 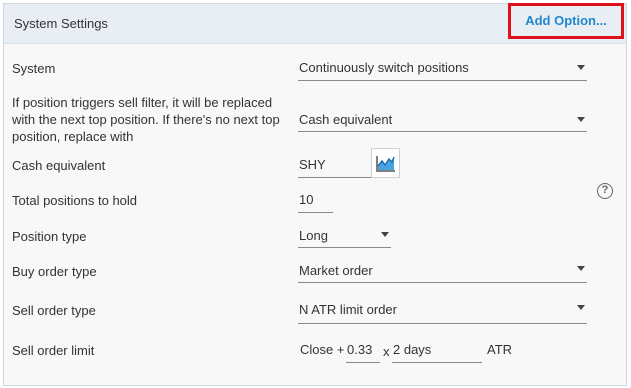 I want to click on buy-order-type-dropdown: Market order, so click(x=442, y=270).